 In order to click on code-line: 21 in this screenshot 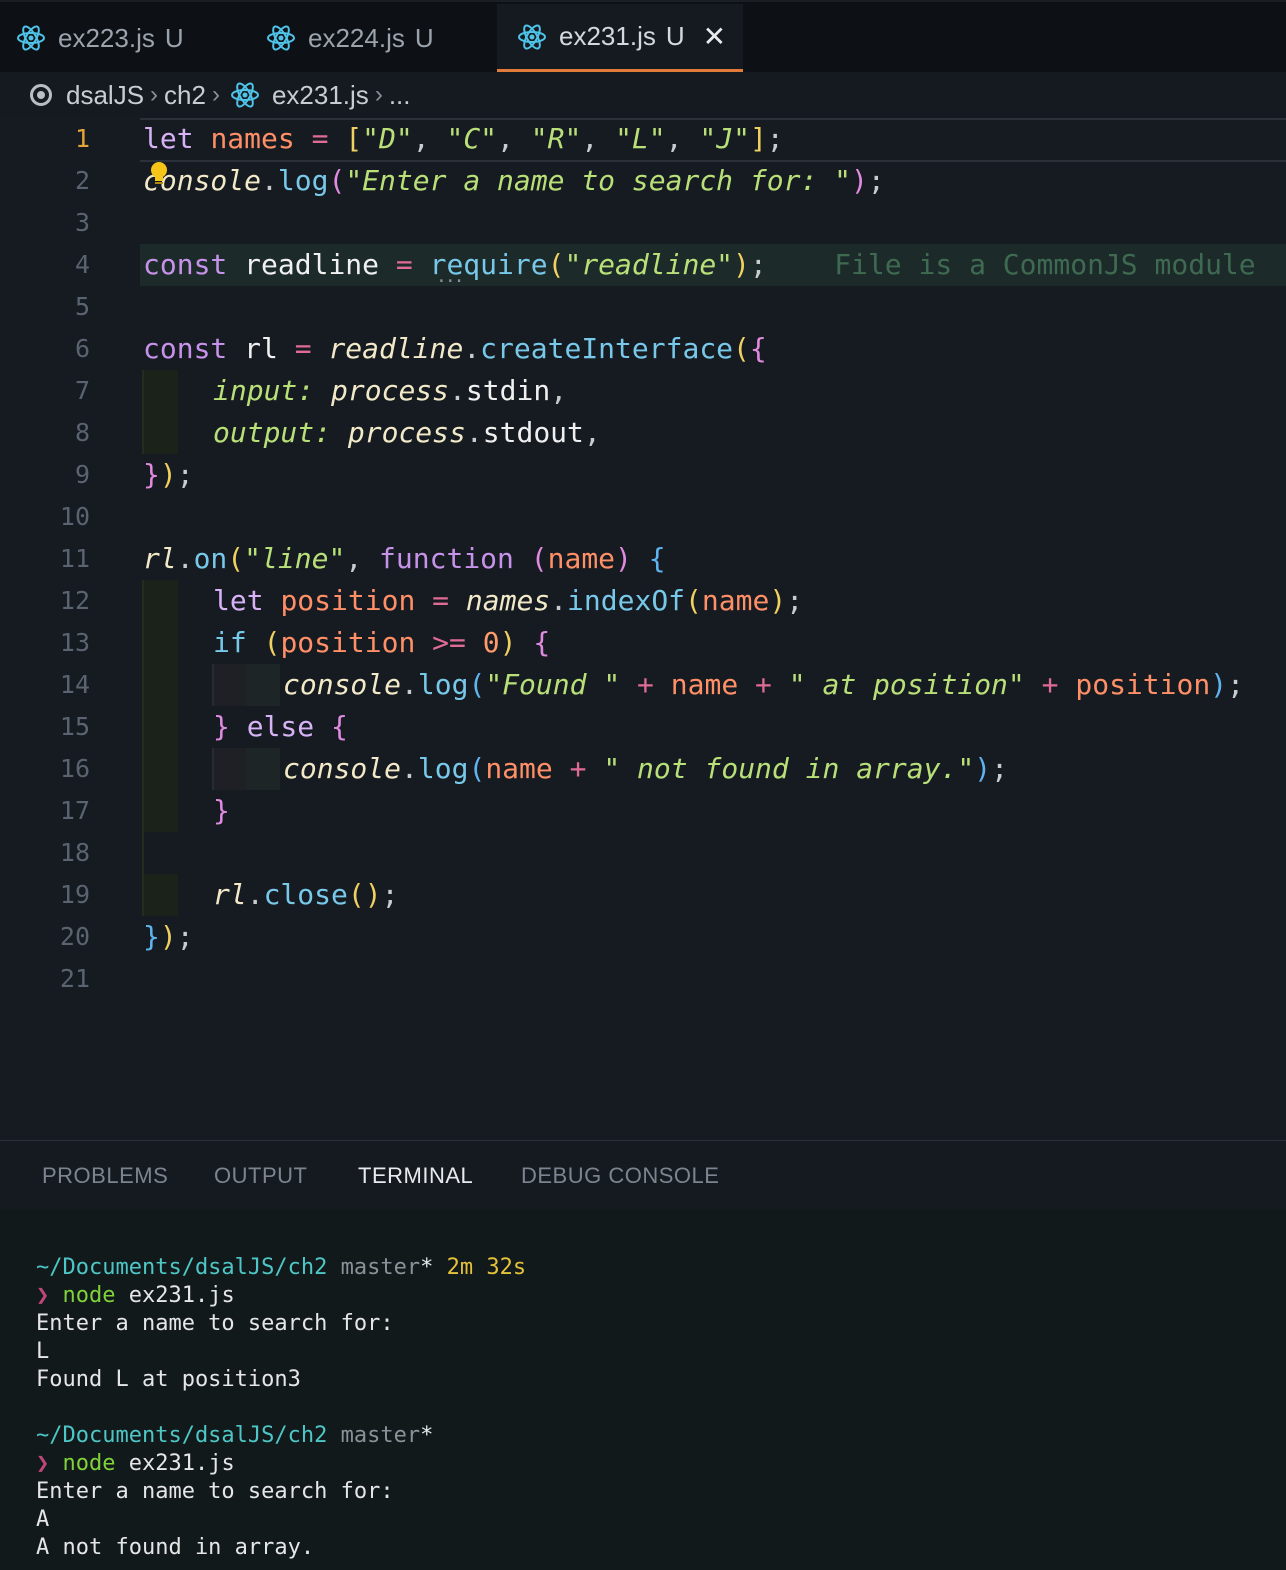, I will do `click(643, 979)`.